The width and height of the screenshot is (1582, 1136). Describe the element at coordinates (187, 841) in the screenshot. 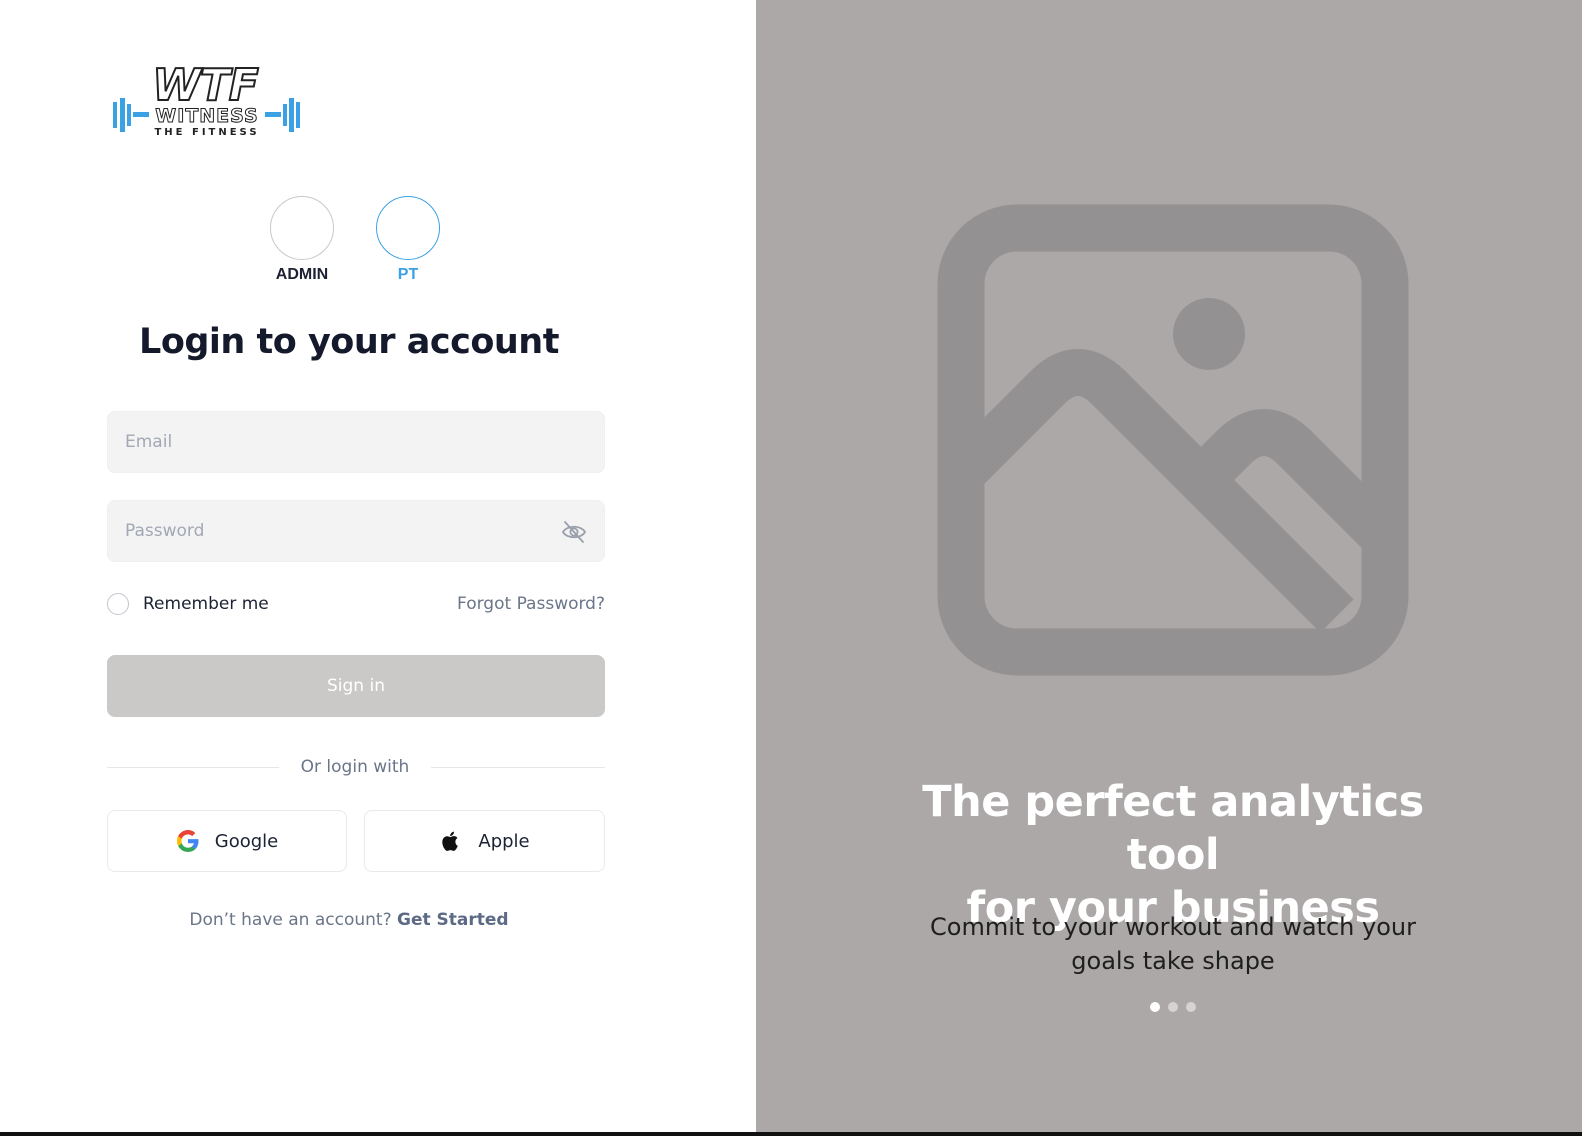

I see `google-icon` at that location.